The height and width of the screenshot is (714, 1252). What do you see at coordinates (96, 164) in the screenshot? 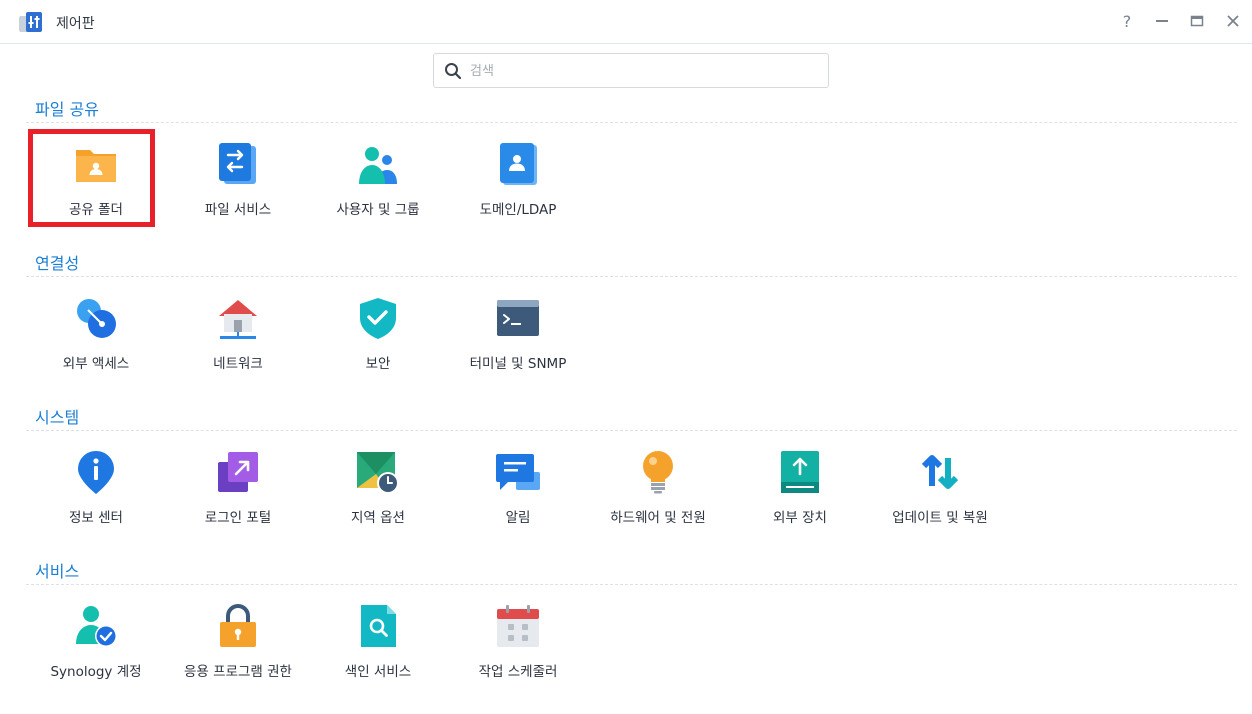
I see `shared-folder-icon` at bounding box center [96, 164].